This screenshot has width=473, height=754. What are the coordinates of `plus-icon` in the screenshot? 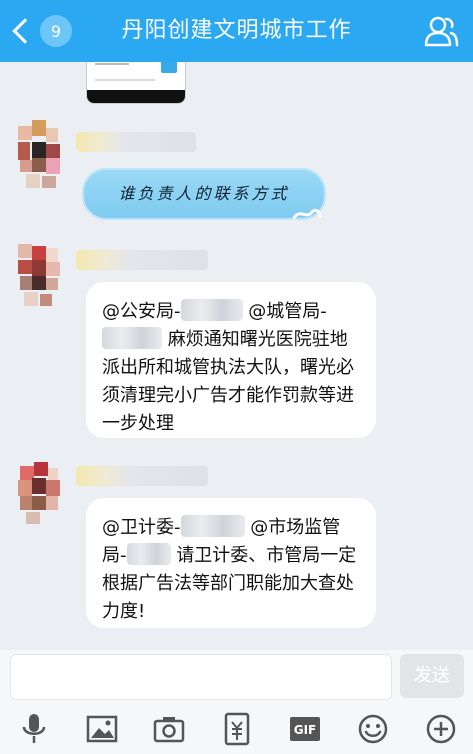 It's located at (441, 729).